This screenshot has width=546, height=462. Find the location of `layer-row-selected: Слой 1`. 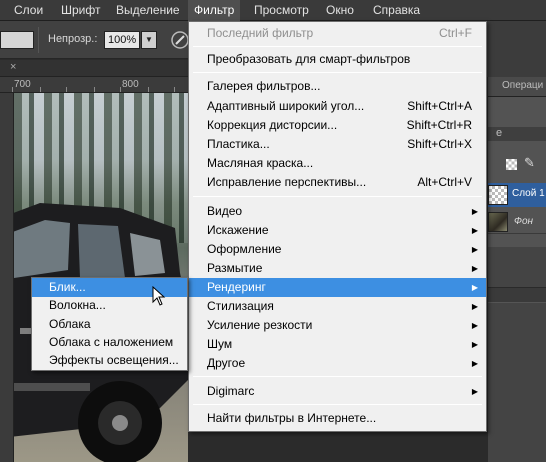

layer-row-selected: Слой 1 is located at coordinates (517, 195).